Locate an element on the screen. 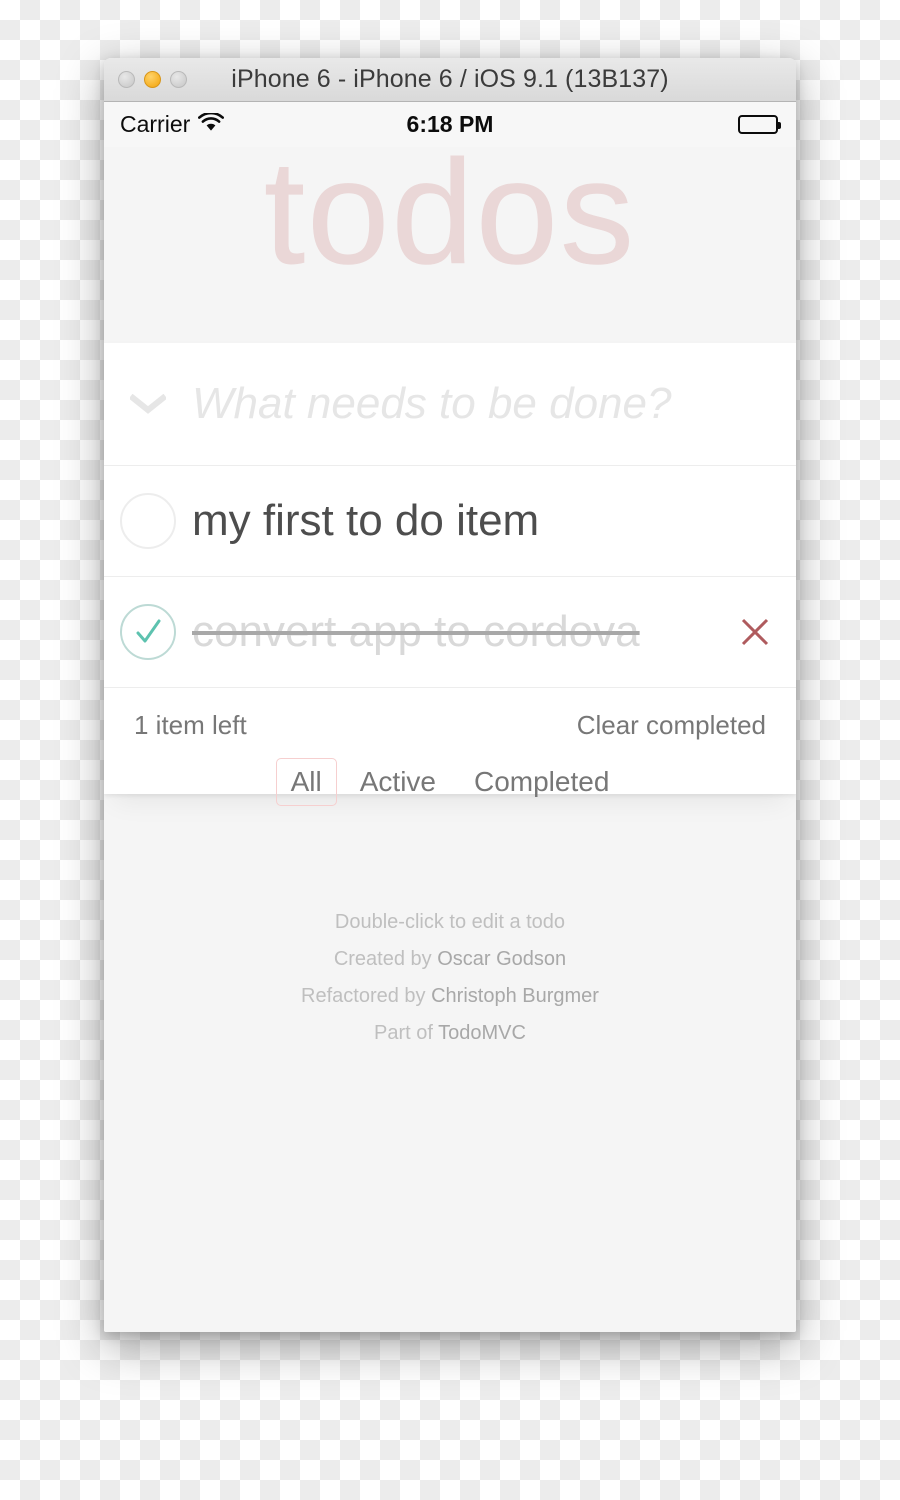 Image resolution: width=900 pixels, height=1500 pixels. info-line-part-of: Part of TodoMVC is located at coordinates (450, 1033).